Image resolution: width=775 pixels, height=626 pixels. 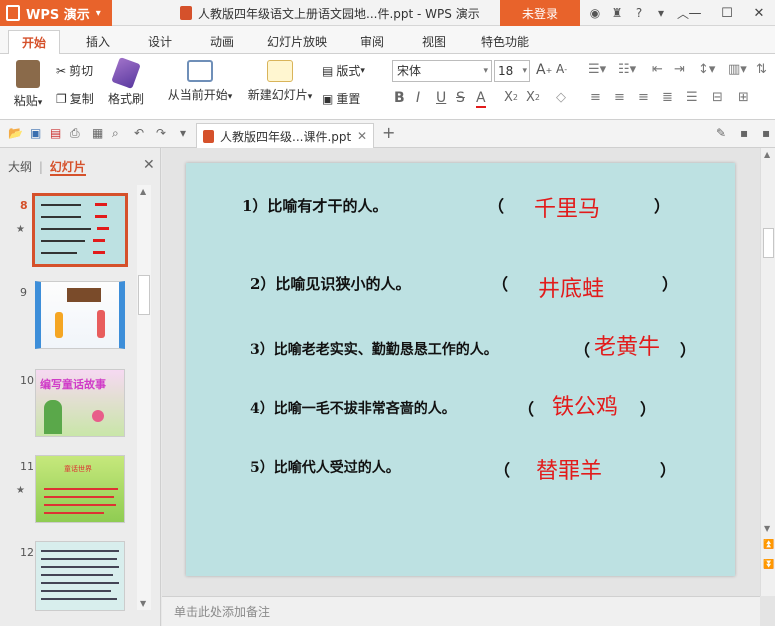 What do you see at coordinates (692, 97) in the screenshot?
I see `distribute-icon: ☰` at bounding box center [692, 97].